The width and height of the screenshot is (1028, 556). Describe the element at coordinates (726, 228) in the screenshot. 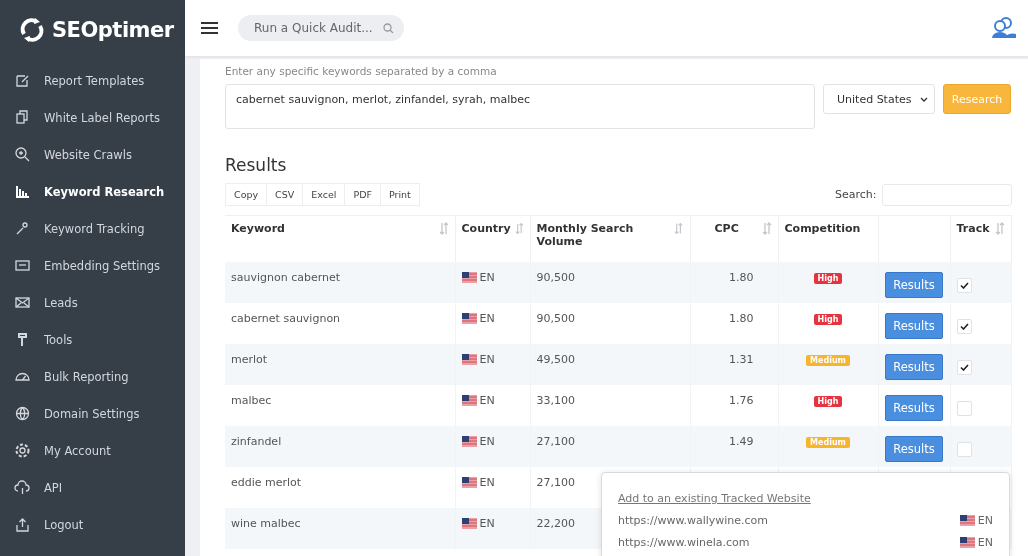

I see `column-header: CPC` at that location.